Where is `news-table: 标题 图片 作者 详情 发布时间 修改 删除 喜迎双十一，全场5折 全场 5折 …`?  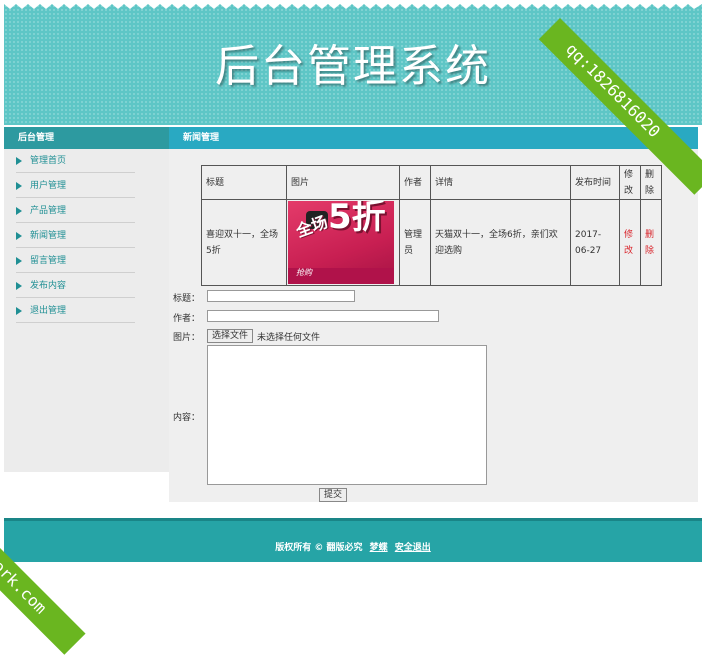 news-table: 标题 图片 作者 详情 发布时间 修改 删除 喜迎双十一，全场5折 全场 5折 … is located at coordinates (431, 225).